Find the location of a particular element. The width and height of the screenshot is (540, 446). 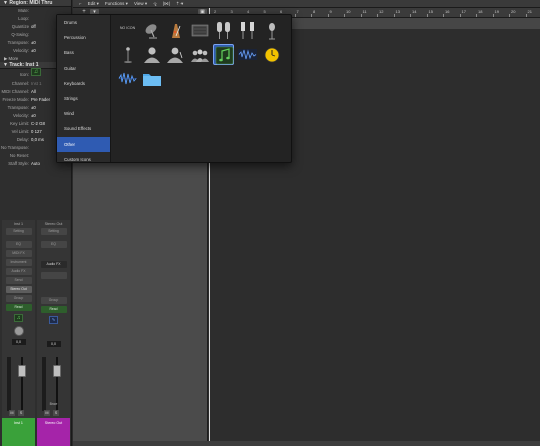

row-label: Q-Swing: is located at coordinates (20, 34).